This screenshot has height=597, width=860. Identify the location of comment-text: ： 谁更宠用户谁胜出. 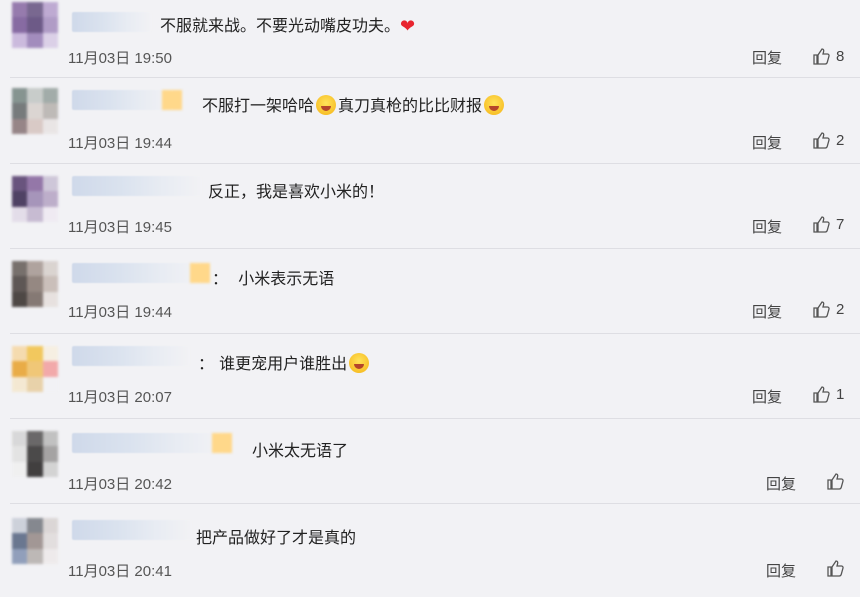
(284, 362).